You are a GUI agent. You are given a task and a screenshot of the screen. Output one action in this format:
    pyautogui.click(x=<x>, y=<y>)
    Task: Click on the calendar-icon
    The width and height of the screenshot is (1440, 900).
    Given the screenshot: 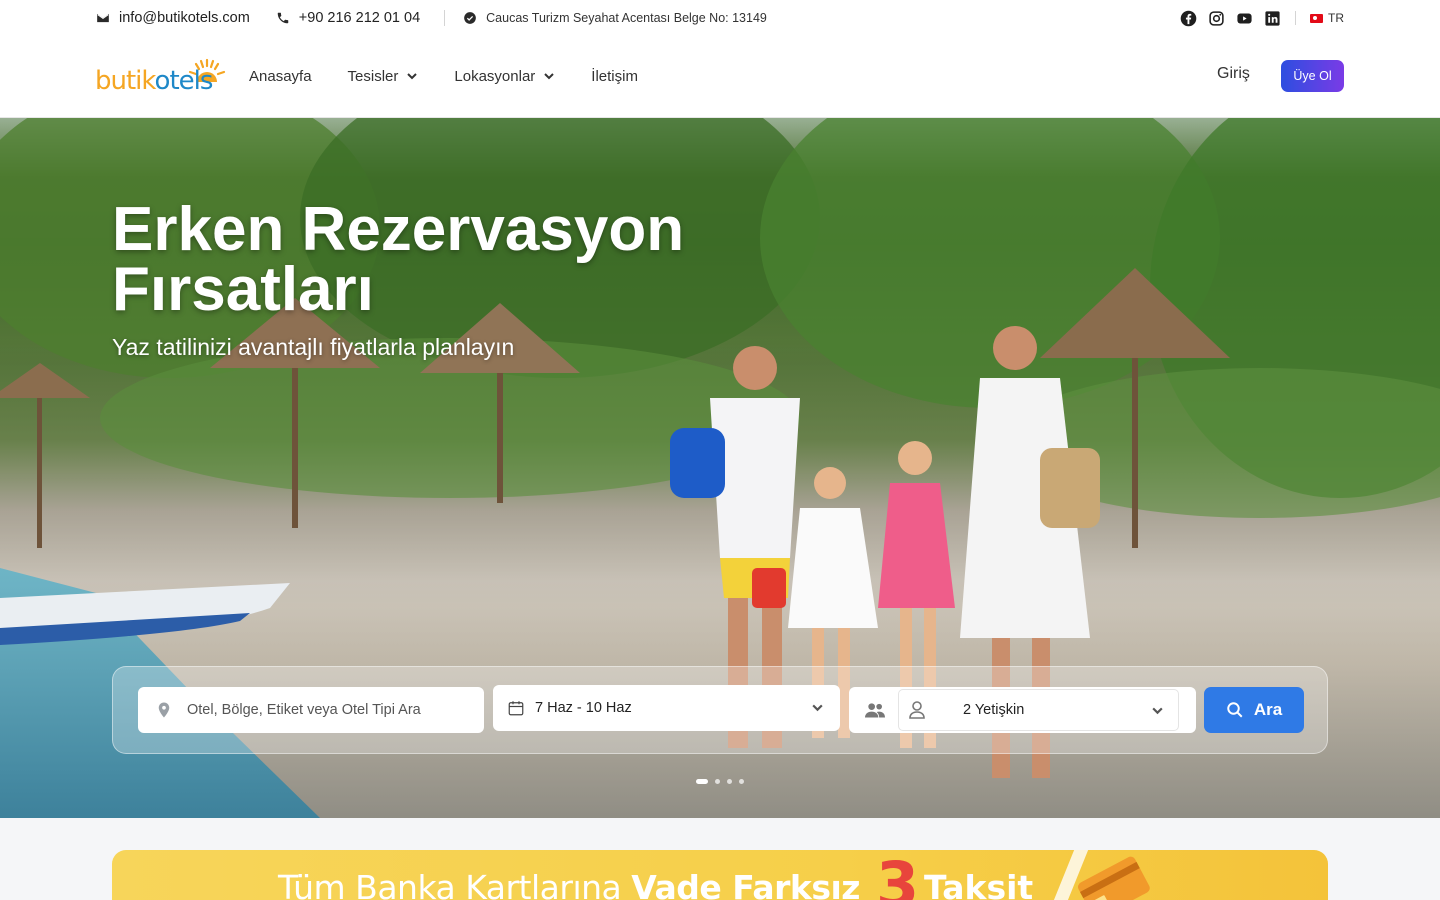 What is the action you would take?
    pyautogui.click(x=516, y=708)
    